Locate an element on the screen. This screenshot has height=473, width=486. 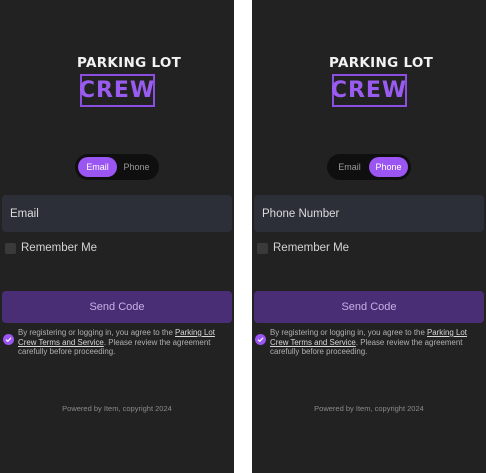
email-input is located at coordinates (117, 213).